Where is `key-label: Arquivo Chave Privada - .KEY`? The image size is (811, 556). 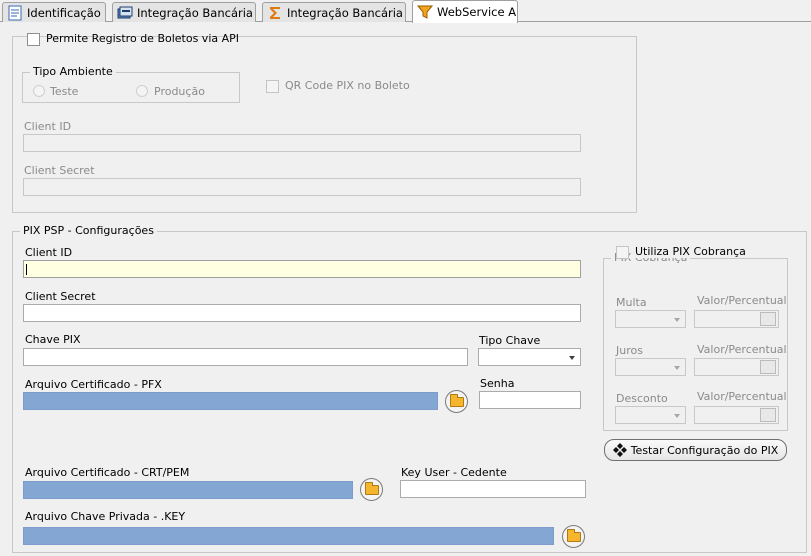
key-label: Arquivo Chave Privada - .KEY is located at coordinates (105, 516).